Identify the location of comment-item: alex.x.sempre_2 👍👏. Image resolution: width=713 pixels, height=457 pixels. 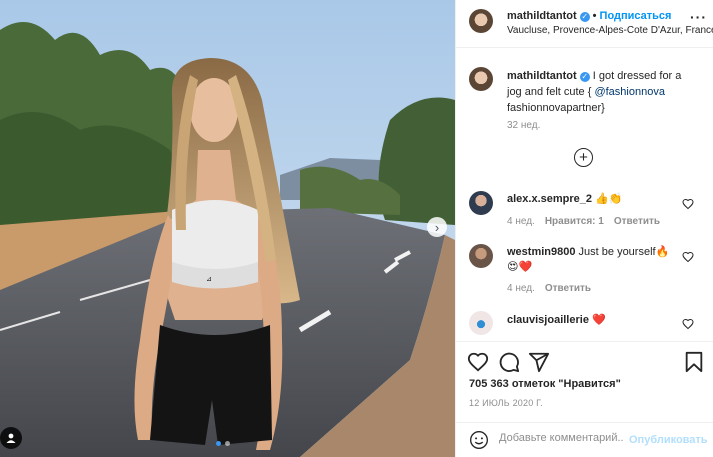
(592, 199).